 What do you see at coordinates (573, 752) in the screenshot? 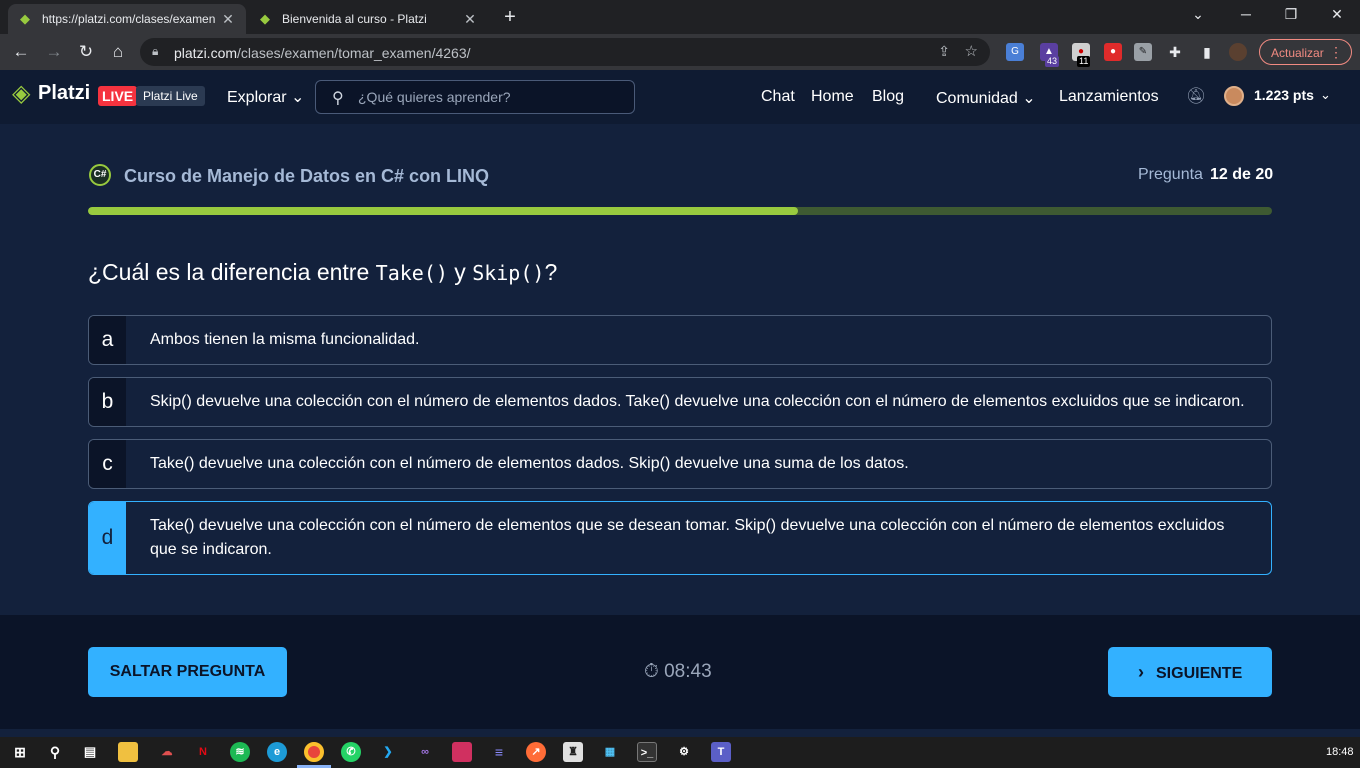
I see `notes-app-icon: ♜` at bounding box center [573, 752].